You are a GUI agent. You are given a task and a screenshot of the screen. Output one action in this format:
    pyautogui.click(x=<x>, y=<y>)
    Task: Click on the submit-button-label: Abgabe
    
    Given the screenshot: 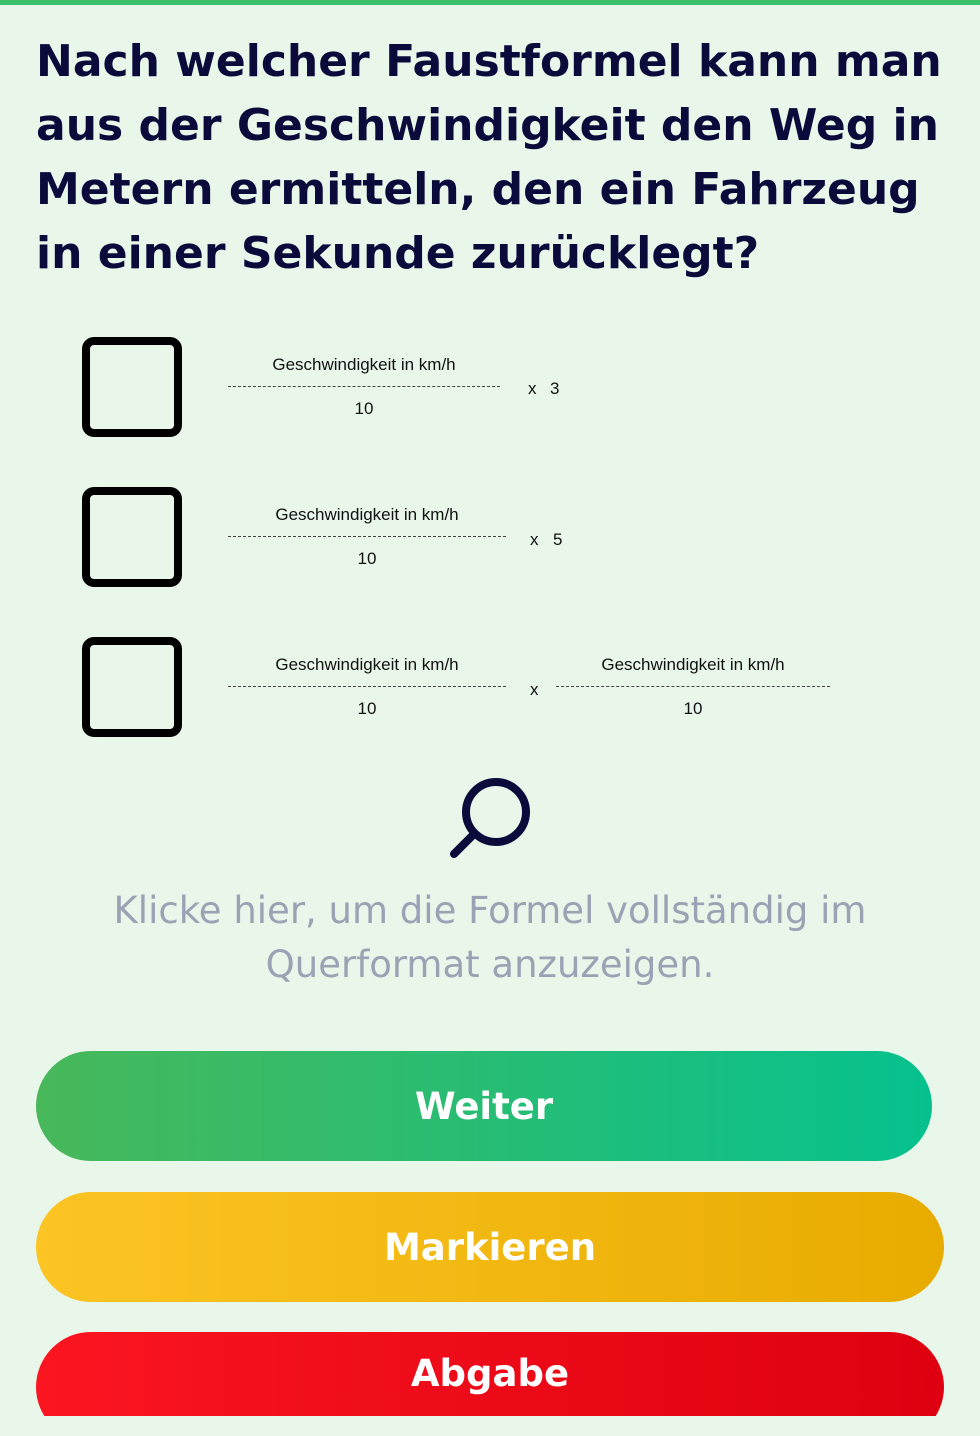 What is the action you would take?
    pyautogui.click(x=490, y=1373)
    